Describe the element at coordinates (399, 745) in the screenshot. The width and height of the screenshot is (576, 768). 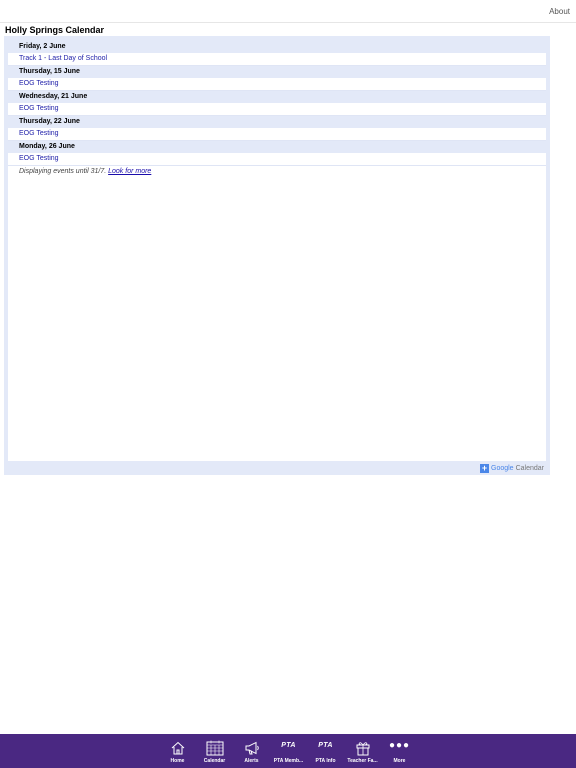
I see `more-dots: ●●●` at that location.